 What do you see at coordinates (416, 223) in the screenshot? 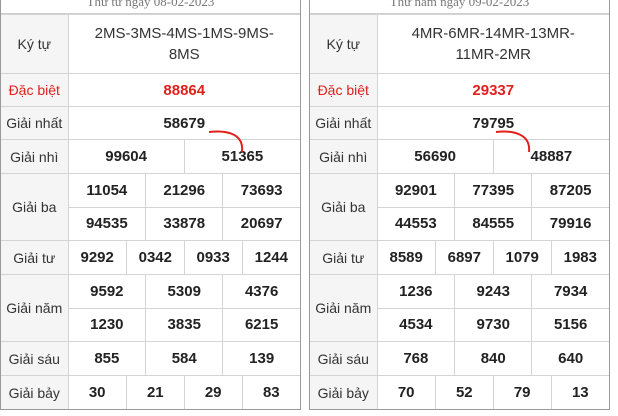
I see `prize-number: 44553` at bounding box center [416, 223].